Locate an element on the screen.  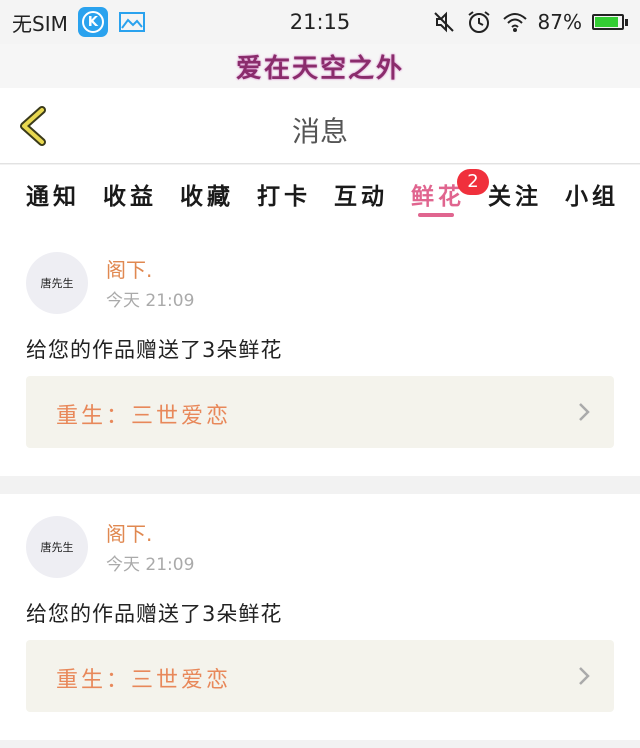
active-tab-indicator is located at coordinates (436, 215).